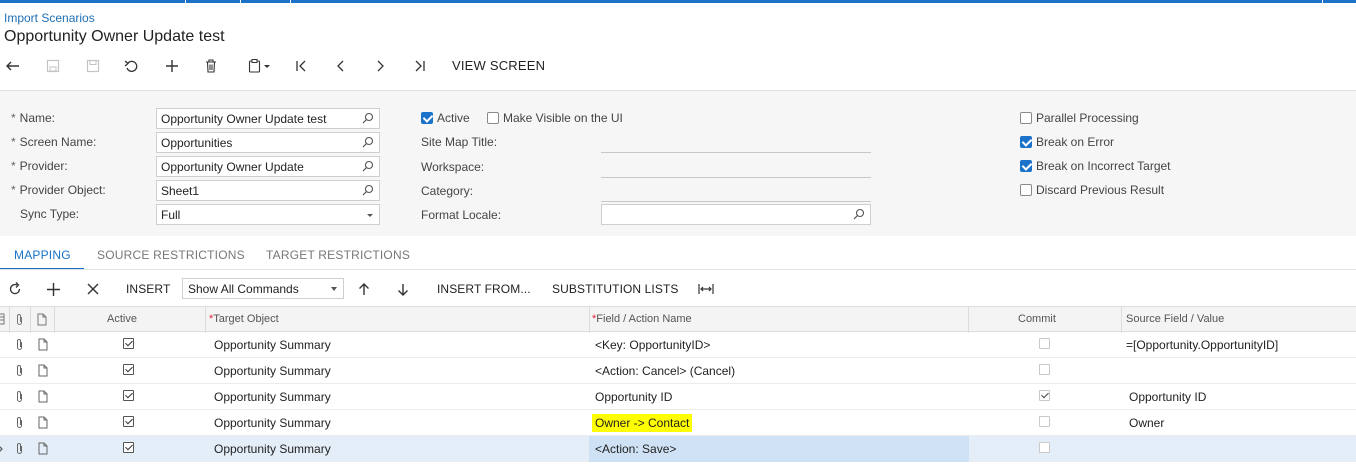 The width and height of the screenshot is (1356, 473). Describe the element at coordinates (1146, 423) in the screenshot. I see `source-field-cell: Owner` at that location.